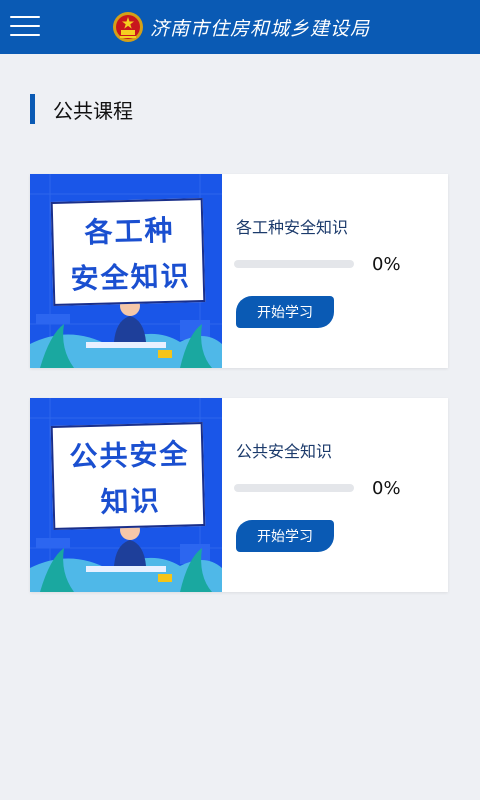 The image size is (480, 800). What do you see at coordinates (129, 455) in the screenshot?
I see `thumbnail-line-1: 公共安全` at bounding box center [129, 455].